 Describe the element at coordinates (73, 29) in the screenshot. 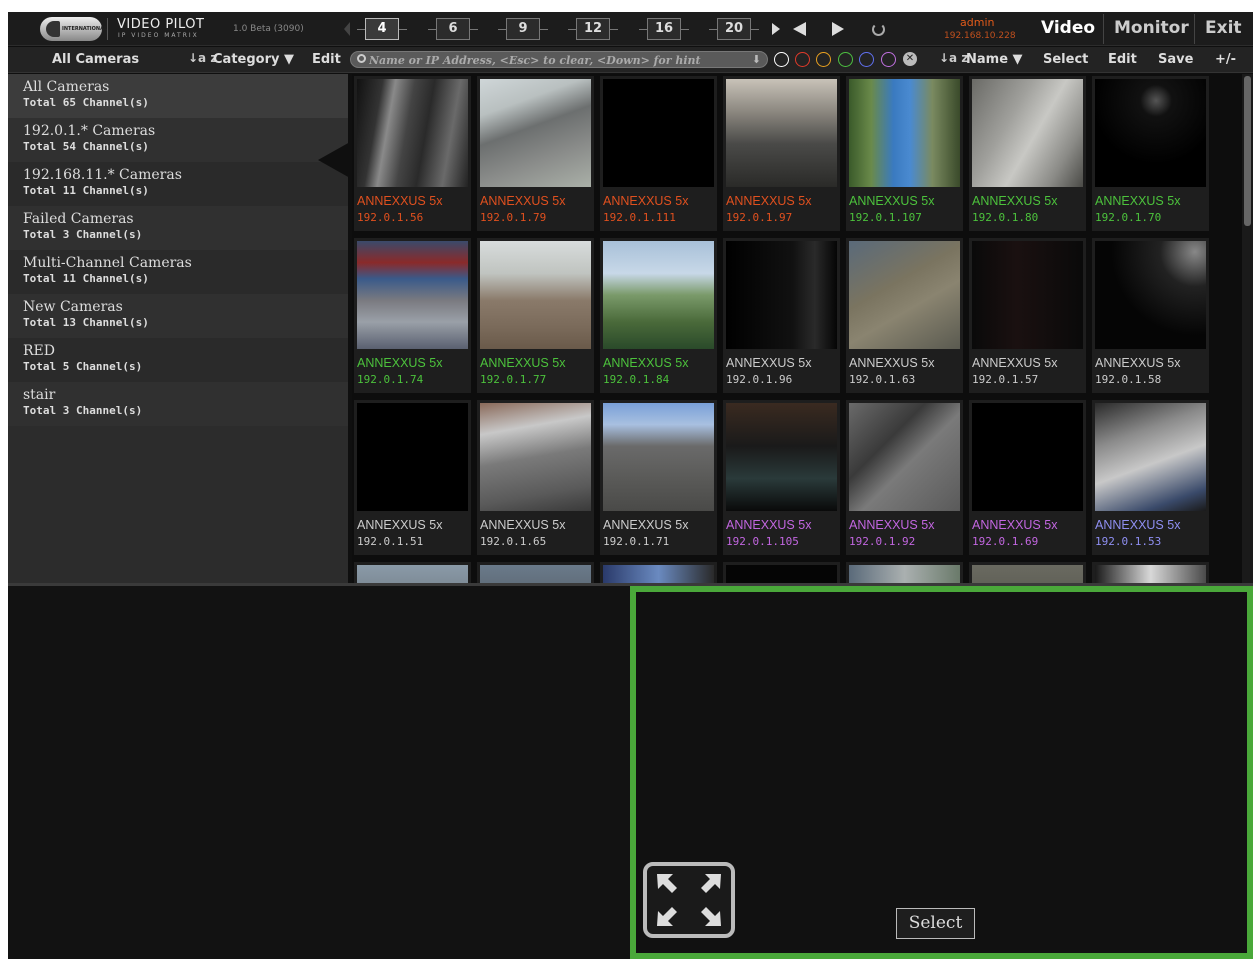

I see `company-logo: INTERNATIONAL` at that location.